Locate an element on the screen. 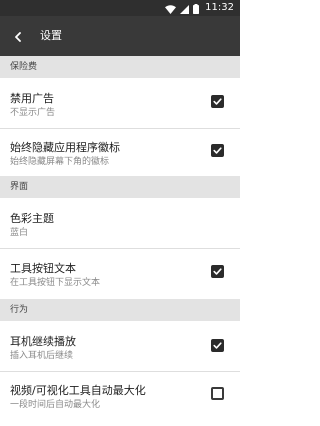  pref-title: 工具按钮文本 is located at coordinates (43, 268).